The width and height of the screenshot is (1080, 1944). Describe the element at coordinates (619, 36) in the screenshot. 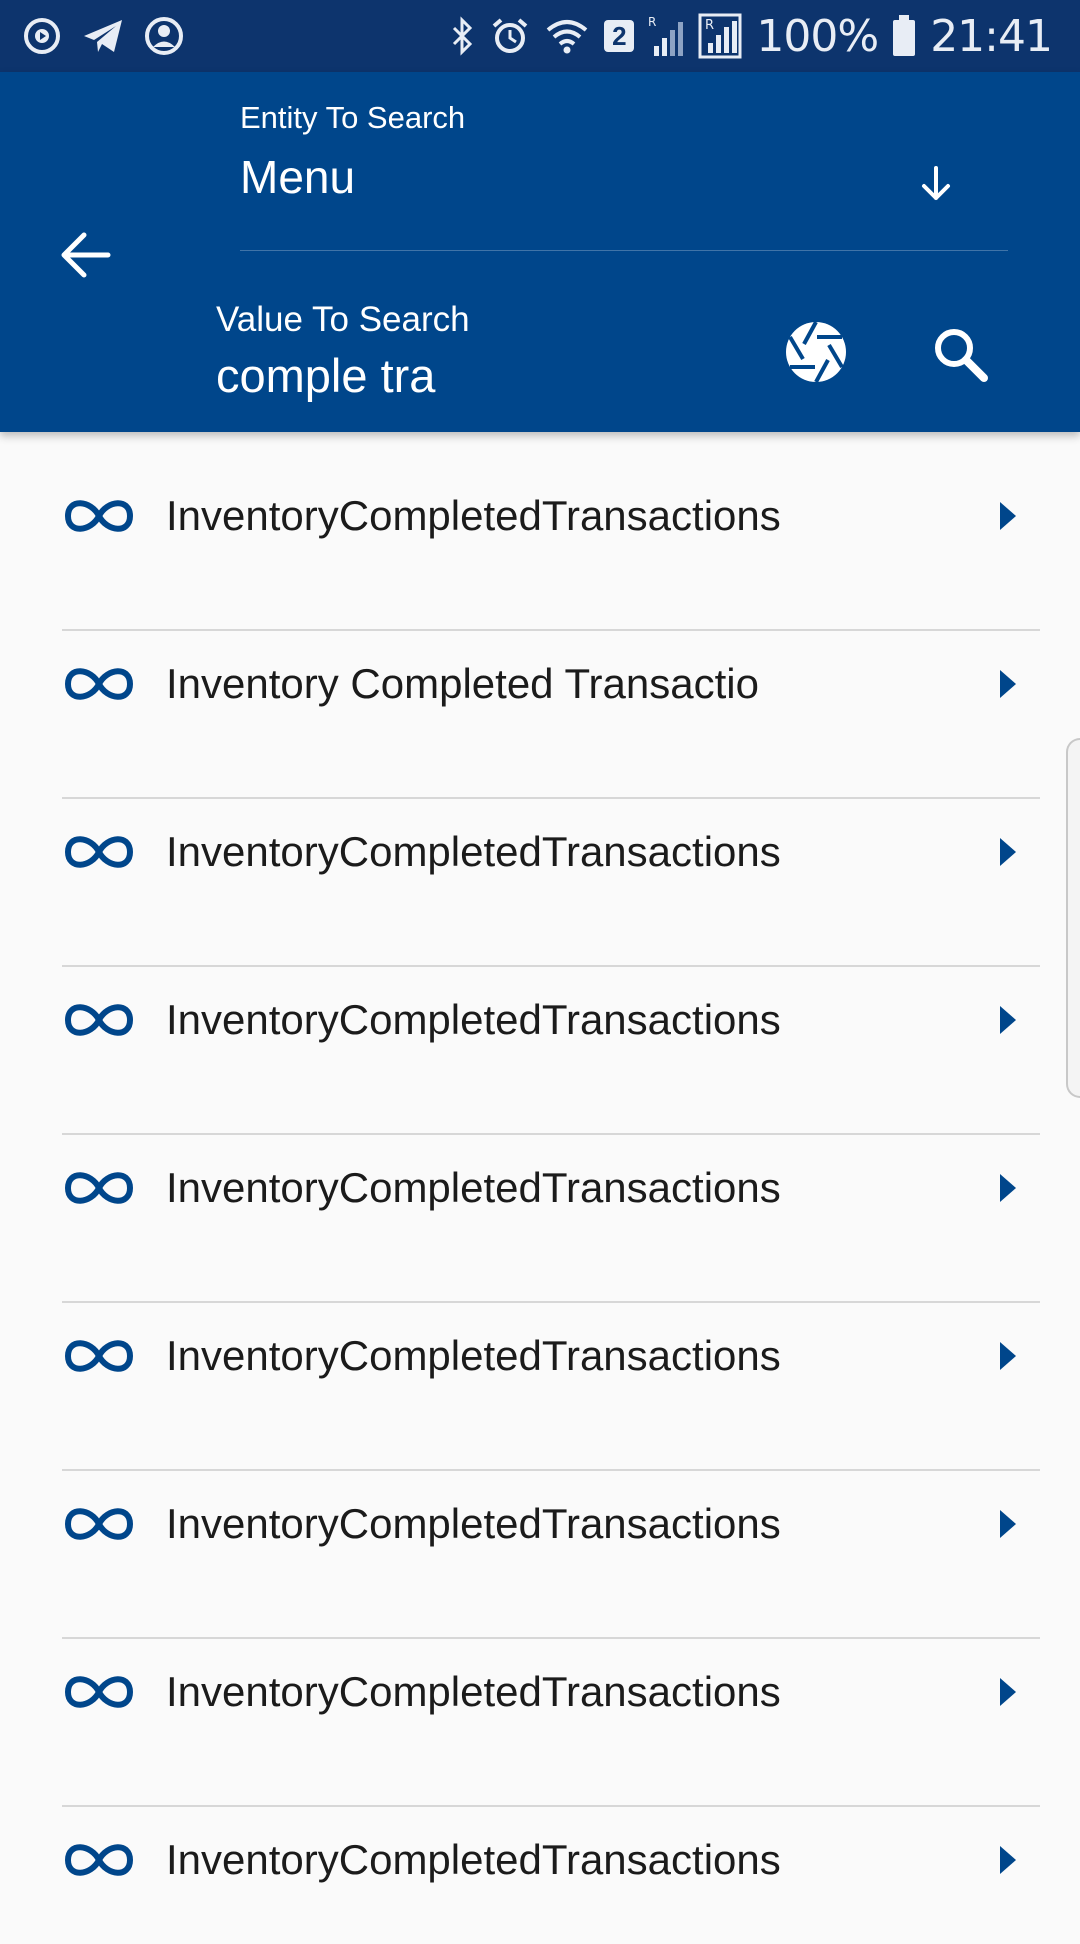

I see `sim2-icon: 2` at that location.